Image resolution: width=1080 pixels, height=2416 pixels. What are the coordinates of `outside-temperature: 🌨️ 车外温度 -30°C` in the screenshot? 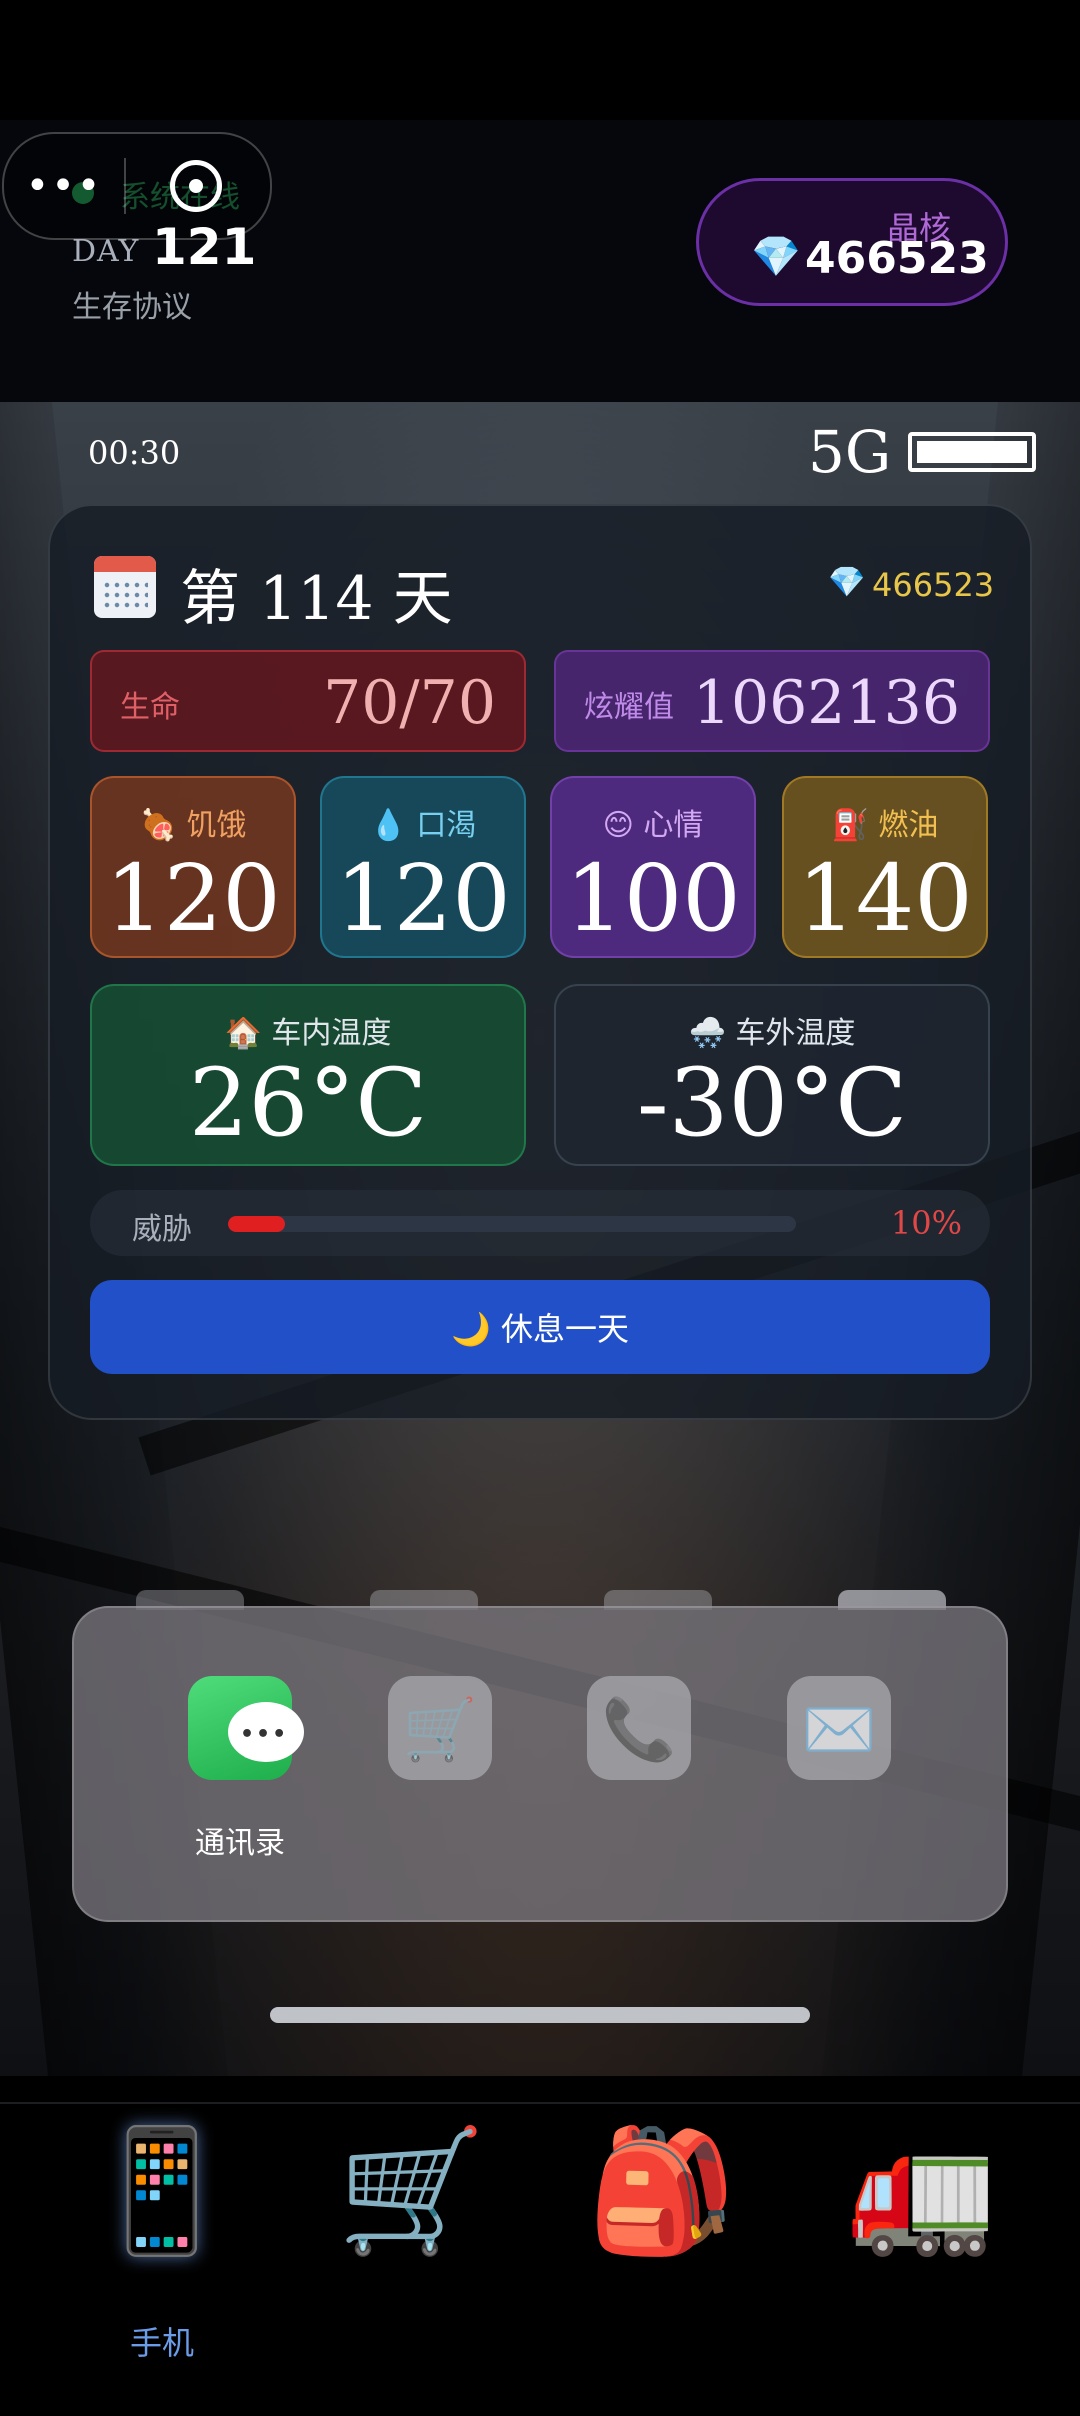 It's located at (772, 1075).